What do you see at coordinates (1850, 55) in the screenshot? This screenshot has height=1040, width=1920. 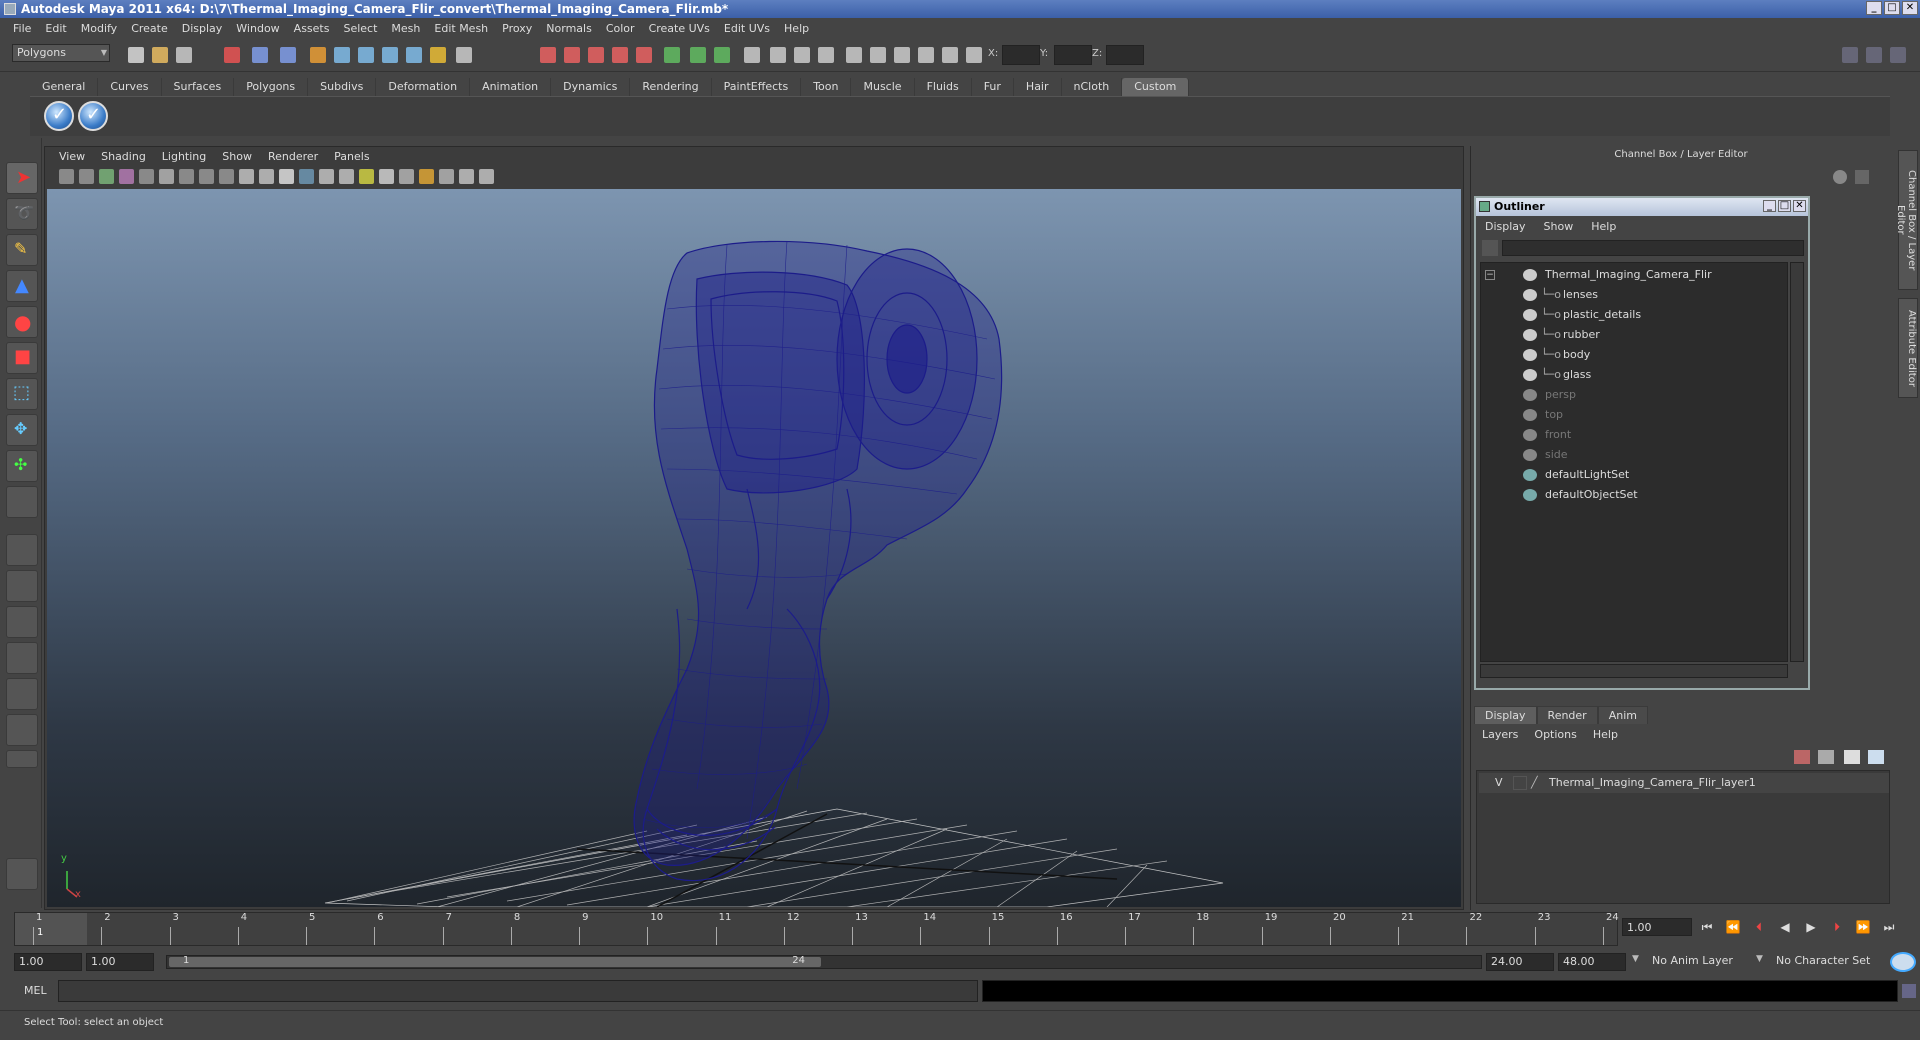 I see `toggle-channel-box-icon` at bounding box center [1850, 55].